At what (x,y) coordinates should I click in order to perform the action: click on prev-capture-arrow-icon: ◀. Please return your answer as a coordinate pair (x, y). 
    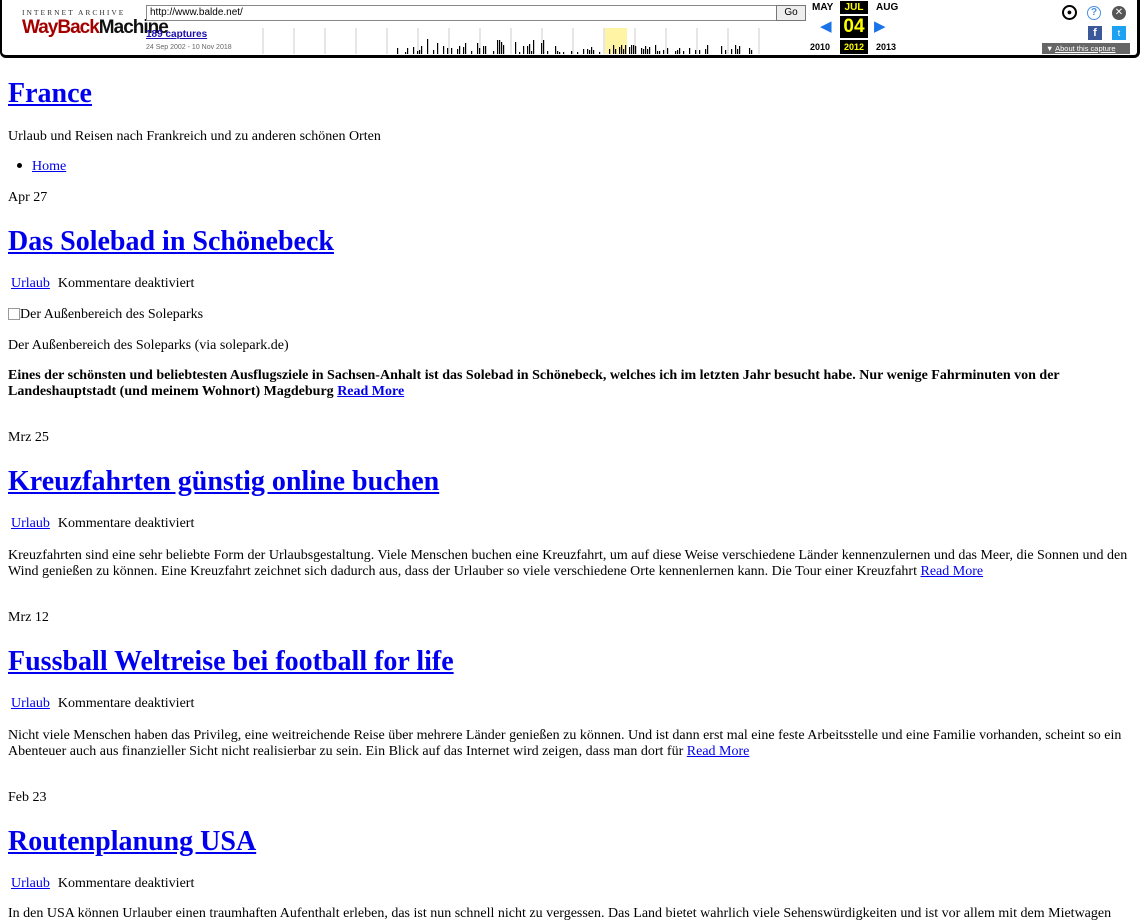
    Looking at the image, I should click on (826, 27).